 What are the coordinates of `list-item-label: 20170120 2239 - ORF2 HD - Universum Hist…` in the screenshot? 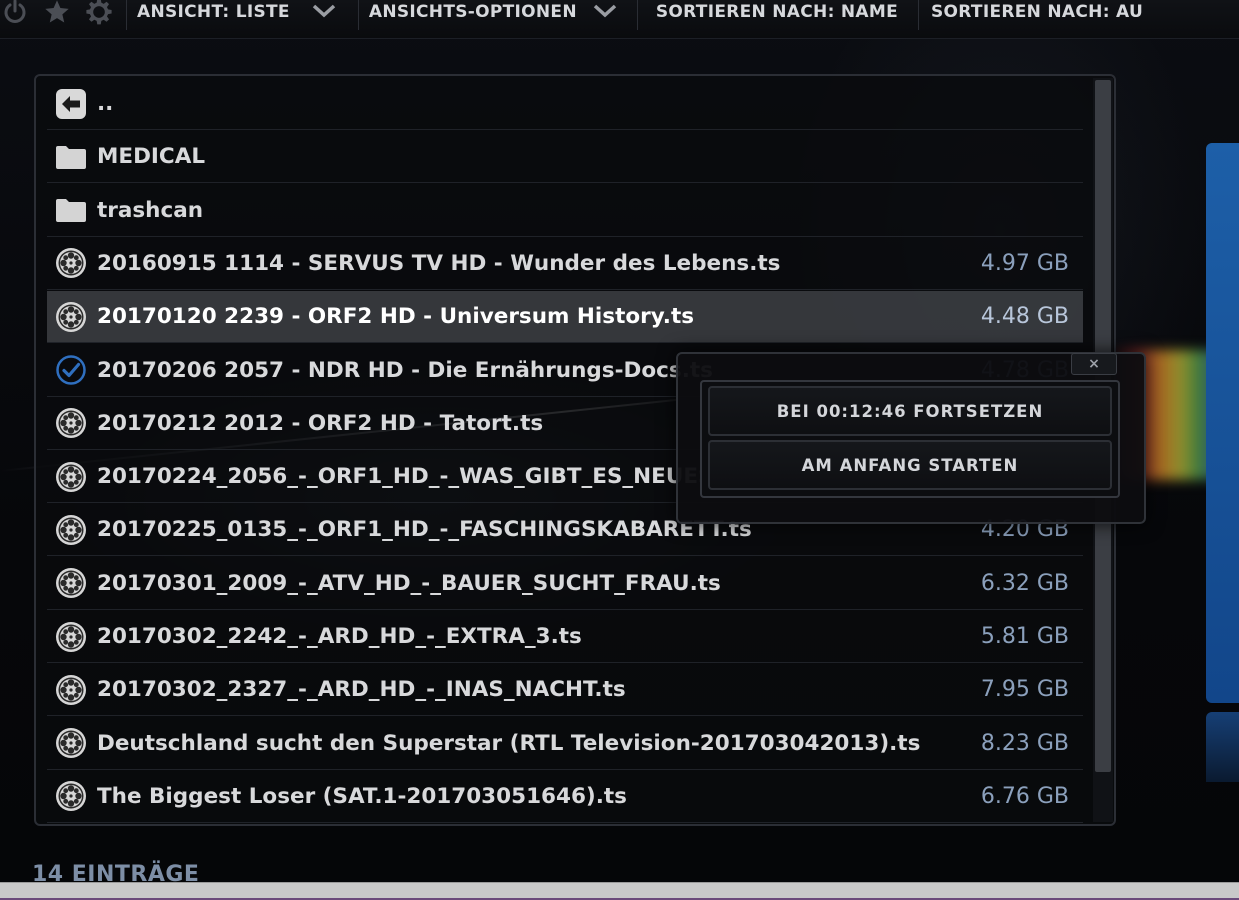 It's located at (396, 317).